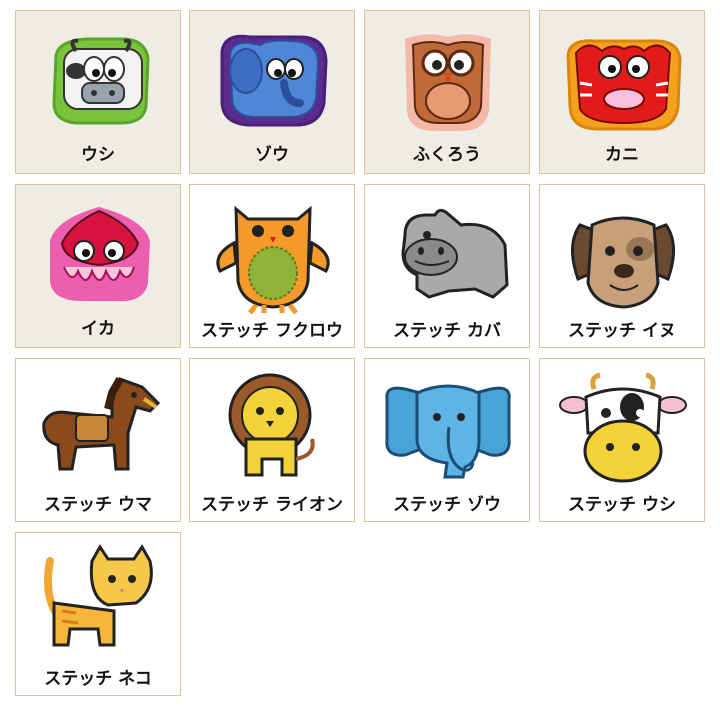  I want to click on patch-tile-stitch-horse: ステッチ ウマ, so click(98, 440).